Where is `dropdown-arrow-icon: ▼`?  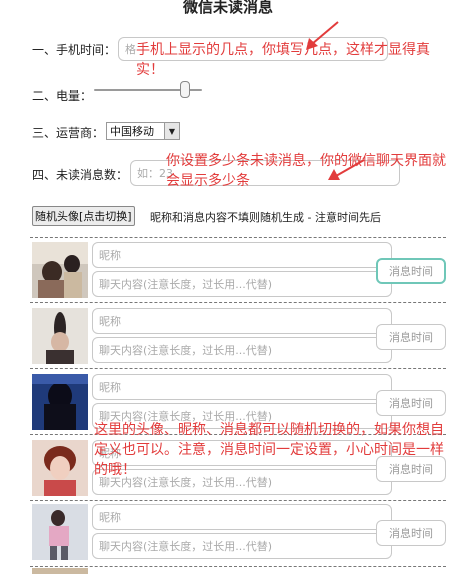 dropdown-arrow-icon: ▼ is located at coordinates (171, 131).